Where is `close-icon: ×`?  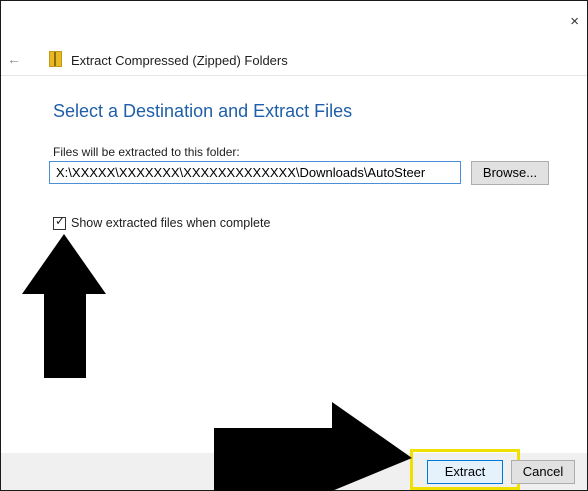
close-icon: × is located at coordinates (574, 21).